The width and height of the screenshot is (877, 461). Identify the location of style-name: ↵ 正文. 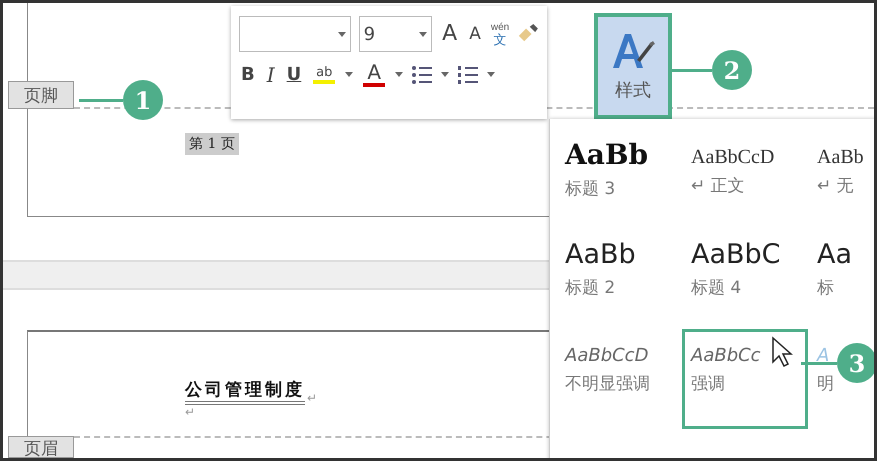
(718, 186).